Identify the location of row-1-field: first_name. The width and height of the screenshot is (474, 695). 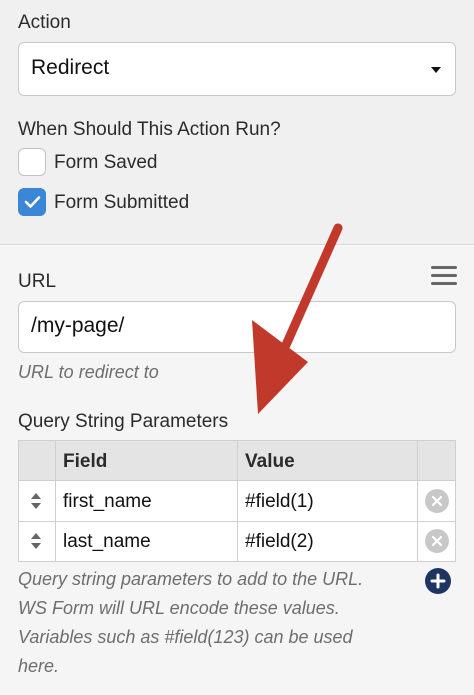
(107, 502).